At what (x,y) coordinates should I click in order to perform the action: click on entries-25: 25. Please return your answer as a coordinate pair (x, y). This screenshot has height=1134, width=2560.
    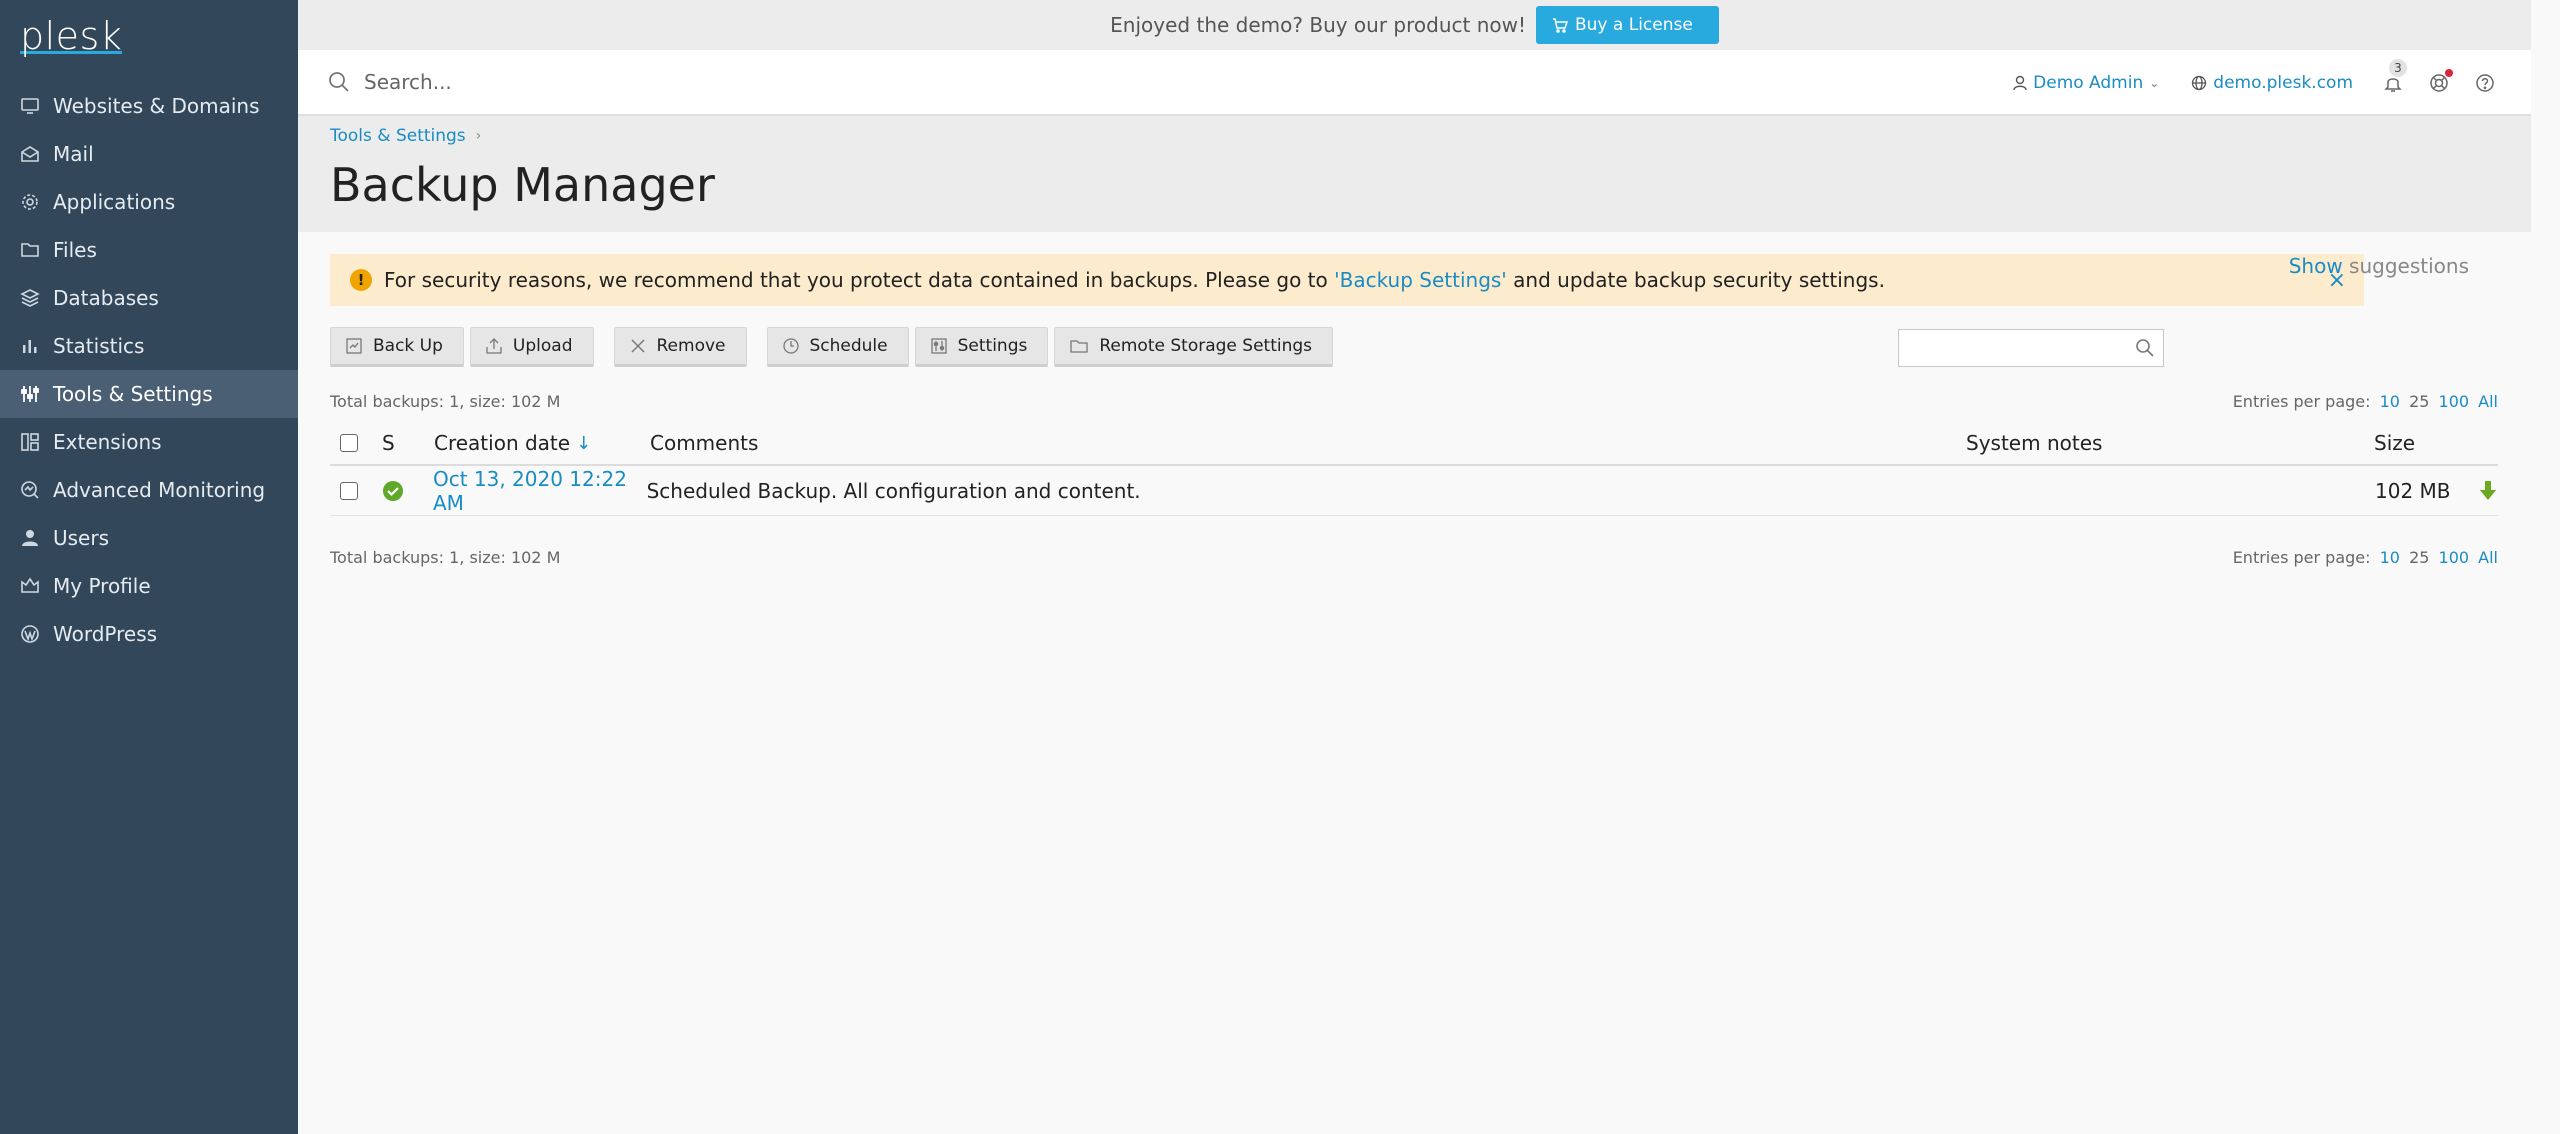
    Looking at the image, I should click on (2419, 557).